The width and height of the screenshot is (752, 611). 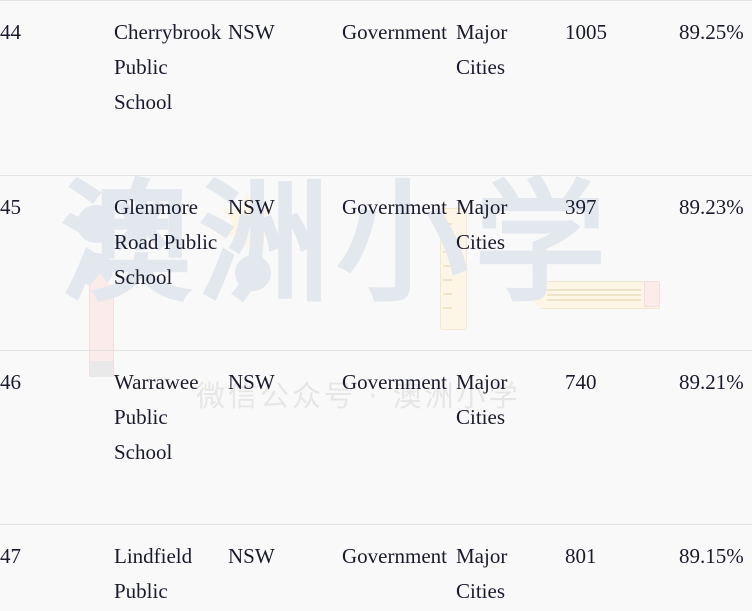 What do you see at coordinates (581, 382) in the screenshot?
I see `cell-enrolments: 740` at bounding box center [581, 382].